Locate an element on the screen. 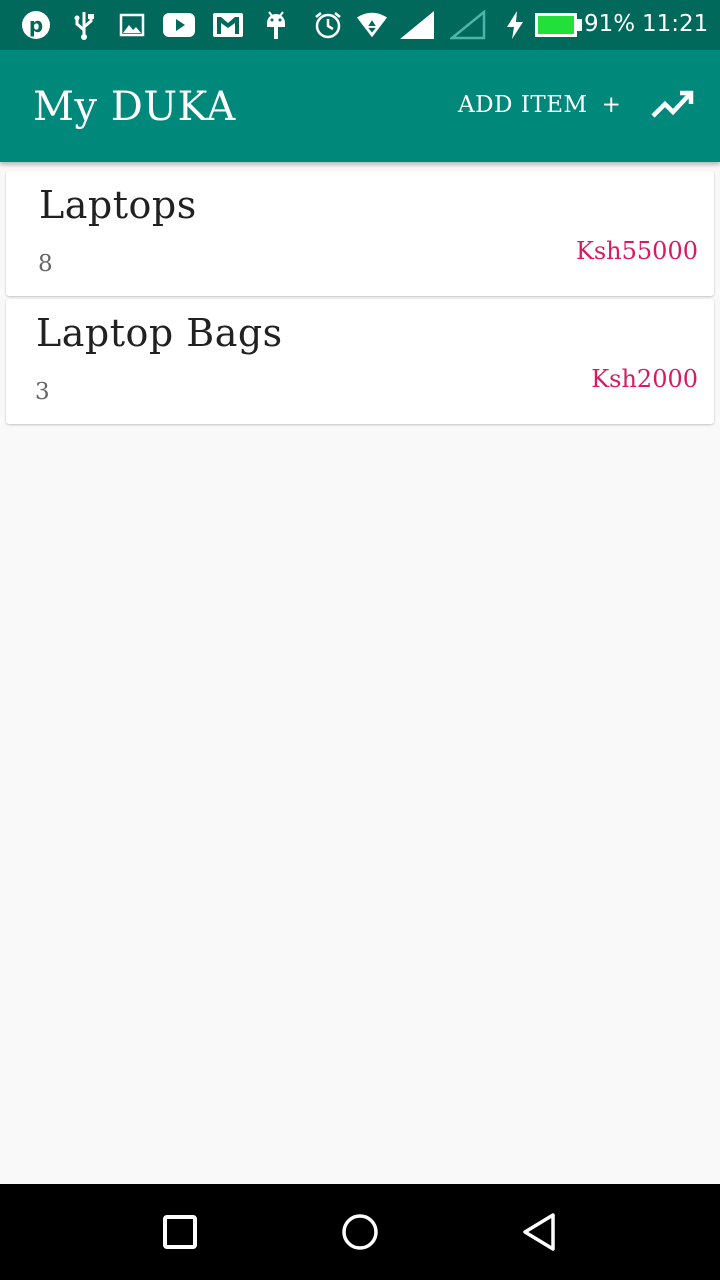 The width and height of the screenshot is (720, 1280). back-button is located at coordinates (540, 1232).